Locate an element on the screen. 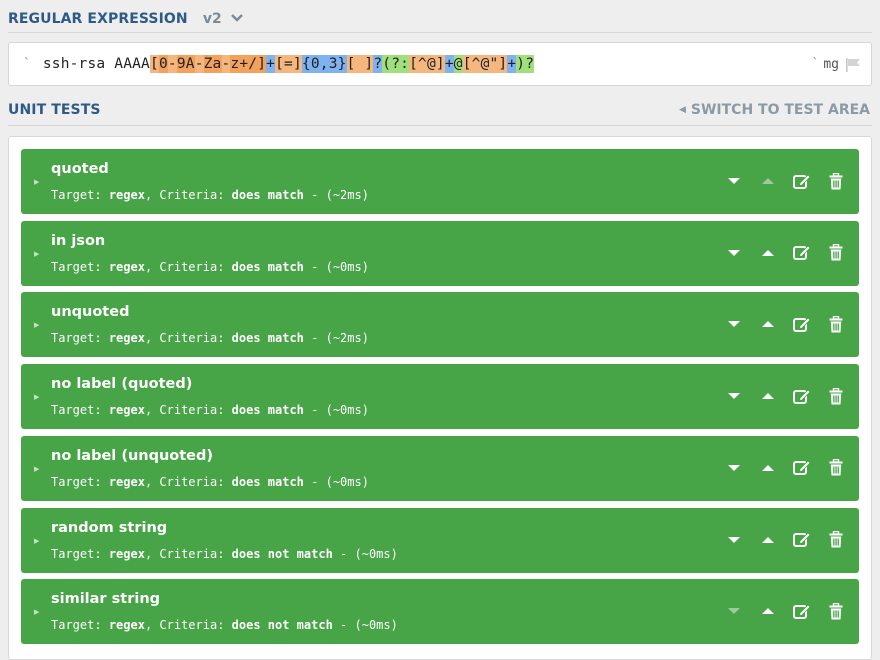  test-name: unquoted is located at coordinates (90, 312).